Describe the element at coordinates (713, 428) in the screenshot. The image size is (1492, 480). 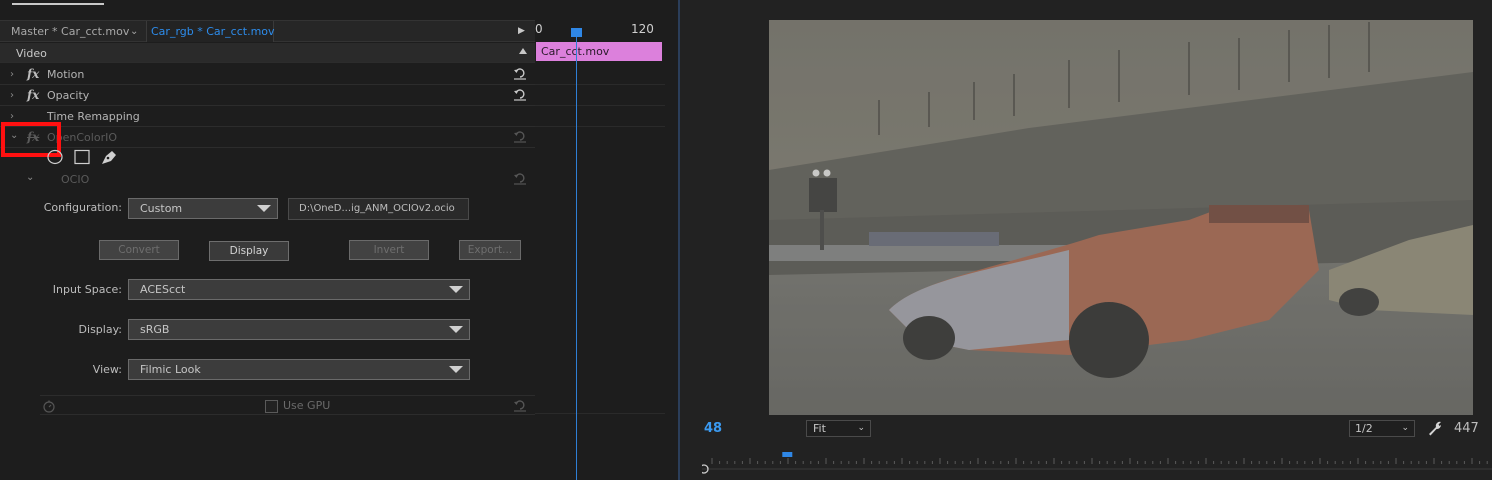
I see `current-frame-readout: 48` at that location.